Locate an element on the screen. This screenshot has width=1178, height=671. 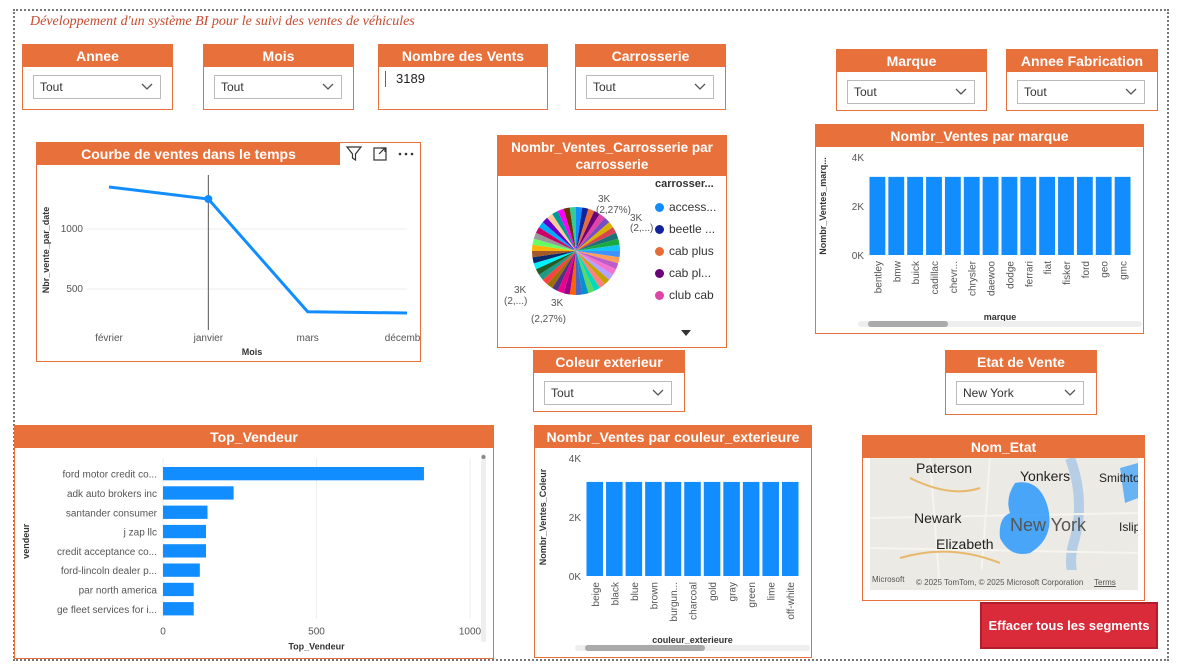
y-tick-label: 500 is located at coordinates (74, 289).